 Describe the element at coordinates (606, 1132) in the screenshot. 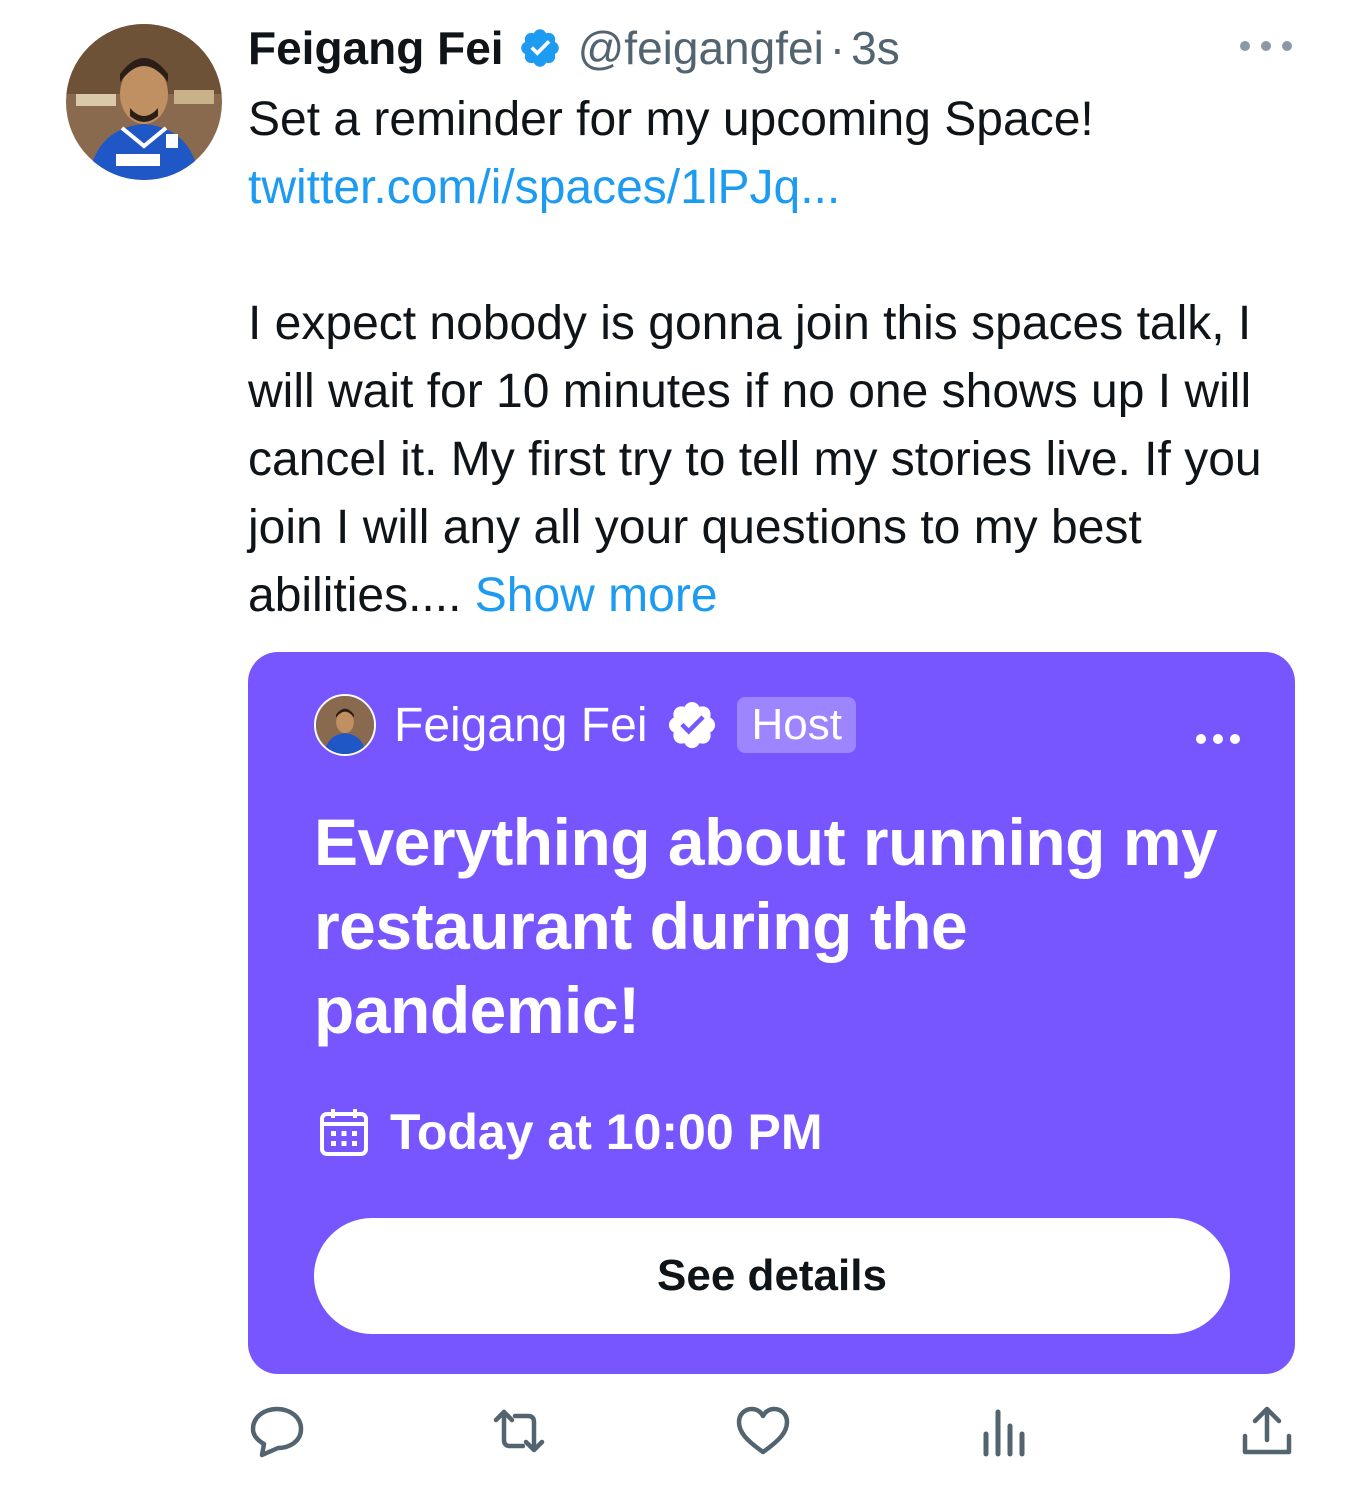

I see `schedule-text: Today at 10:00 PM` at that location.